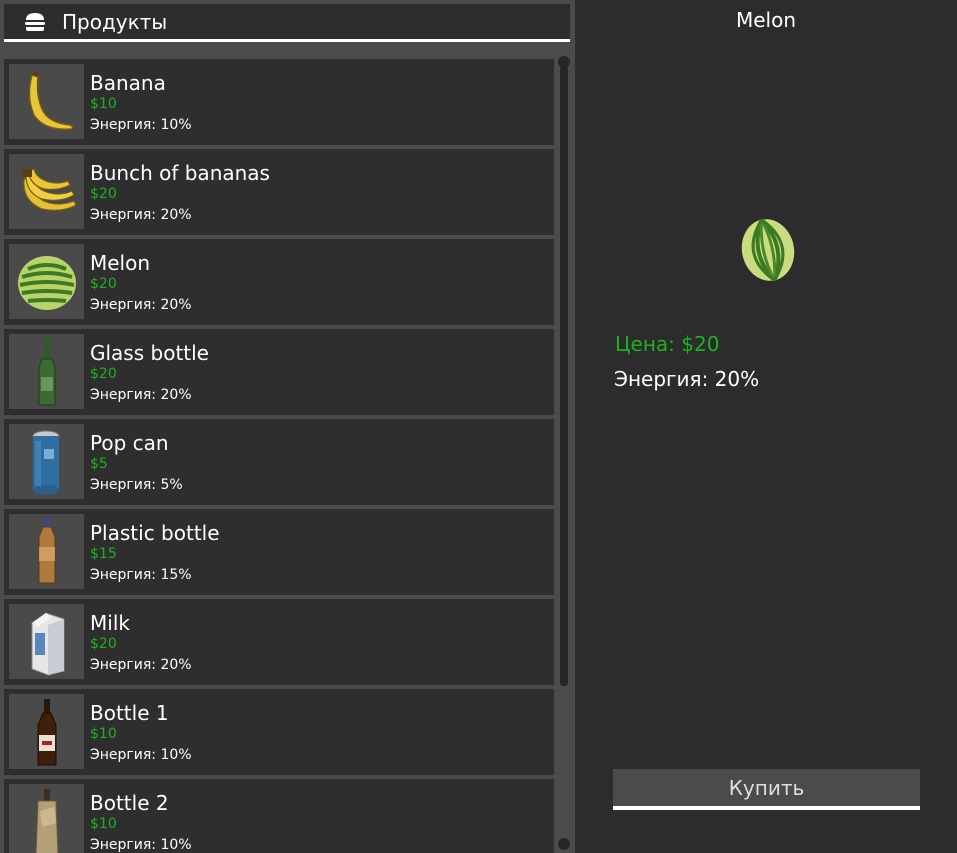 Image resolution: width=957 pixels, height=853 pixels. Describe the element at coordinates (129, 803) in the screenshot. I see `product-name: Bottle 2` at that location.